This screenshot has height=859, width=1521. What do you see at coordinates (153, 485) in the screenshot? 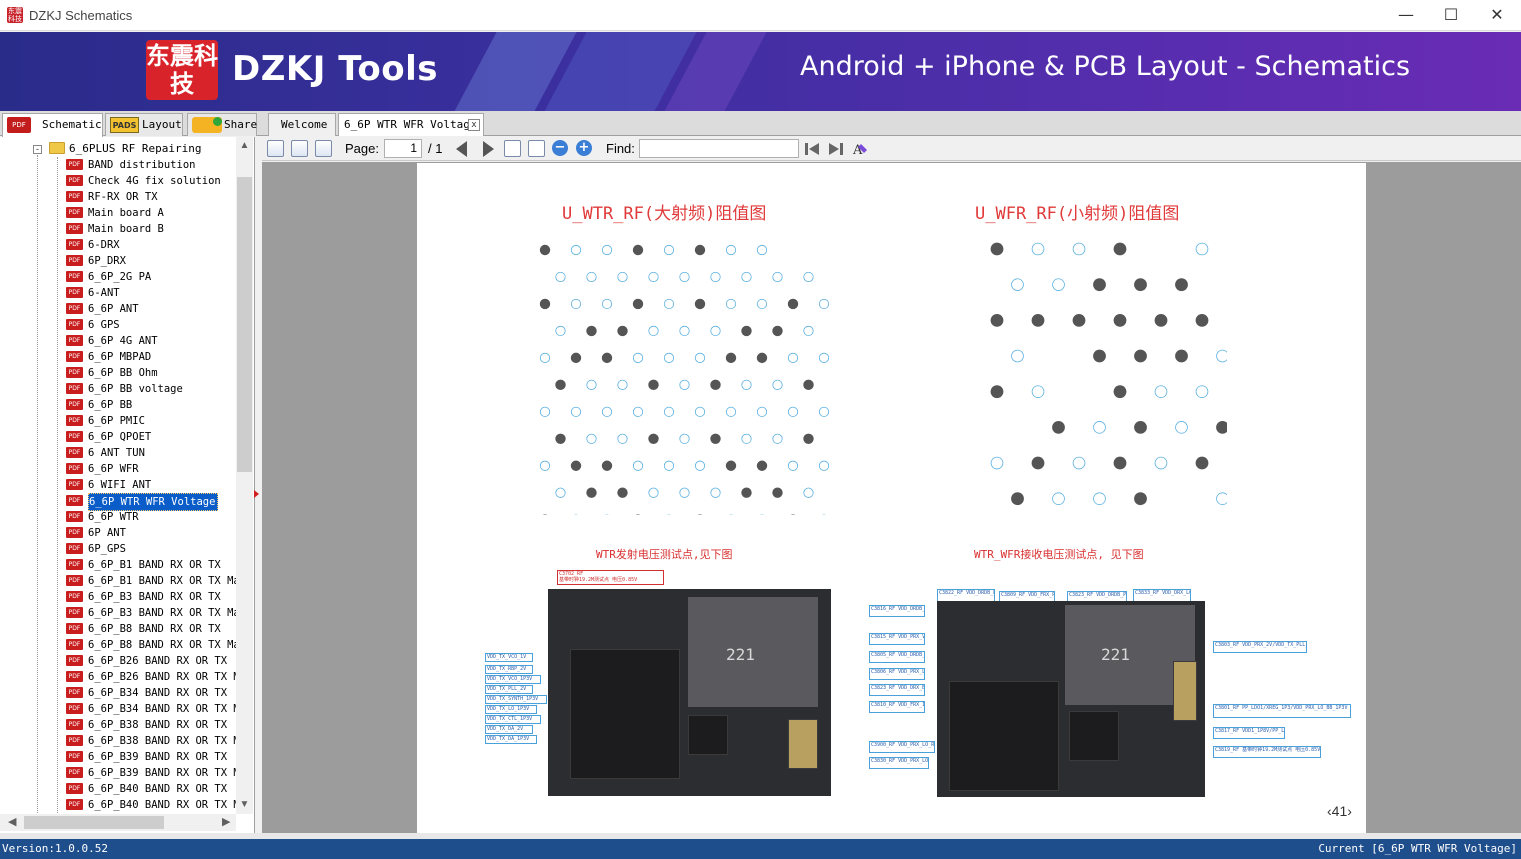
I see `tree-item: PDF 6 WIFI ANT` at bounding box center [153, 485].